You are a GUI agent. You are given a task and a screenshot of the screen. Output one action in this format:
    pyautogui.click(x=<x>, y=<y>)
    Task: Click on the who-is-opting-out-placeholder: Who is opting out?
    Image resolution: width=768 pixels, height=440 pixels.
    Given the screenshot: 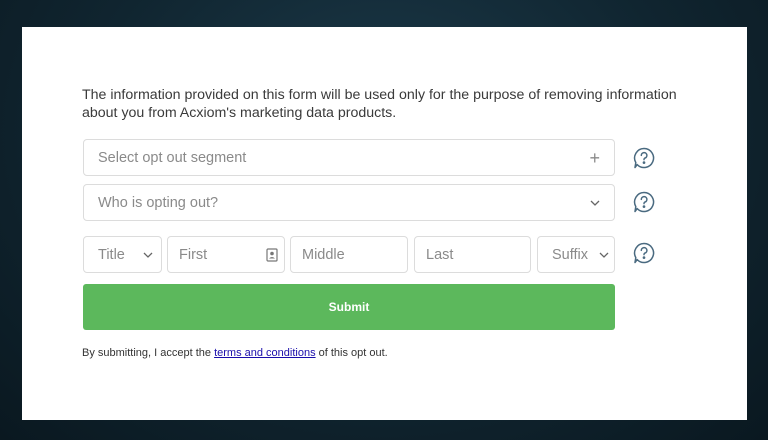 What is the action you would take?
    pyautogui.click(x=158, y=202)
    